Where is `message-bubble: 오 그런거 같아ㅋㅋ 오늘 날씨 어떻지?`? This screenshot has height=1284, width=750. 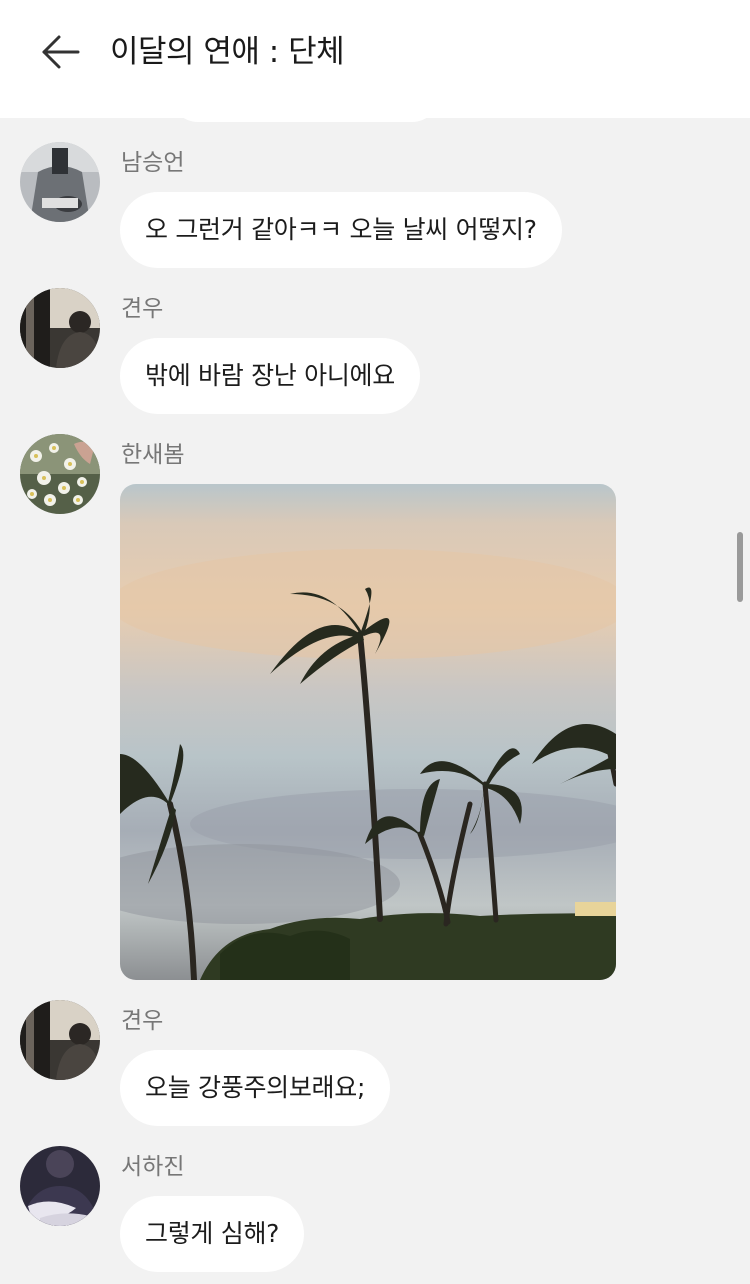 message-bubble: 오 그런거 같아ㅋㅋ 오늘 날씨 어떻지? is located at coordinates (341, 230).